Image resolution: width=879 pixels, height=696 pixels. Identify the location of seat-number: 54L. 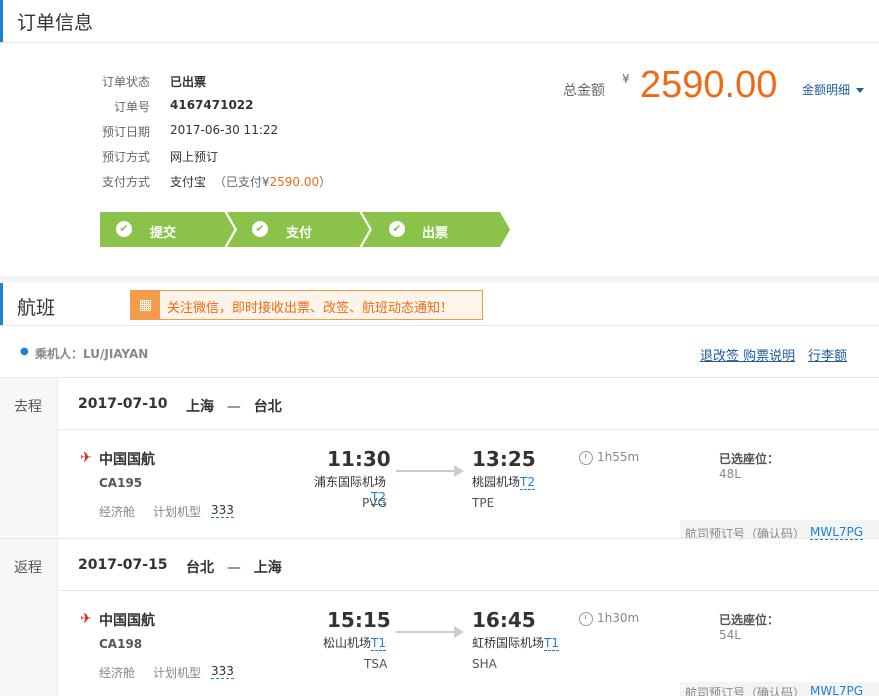
(730, 635).